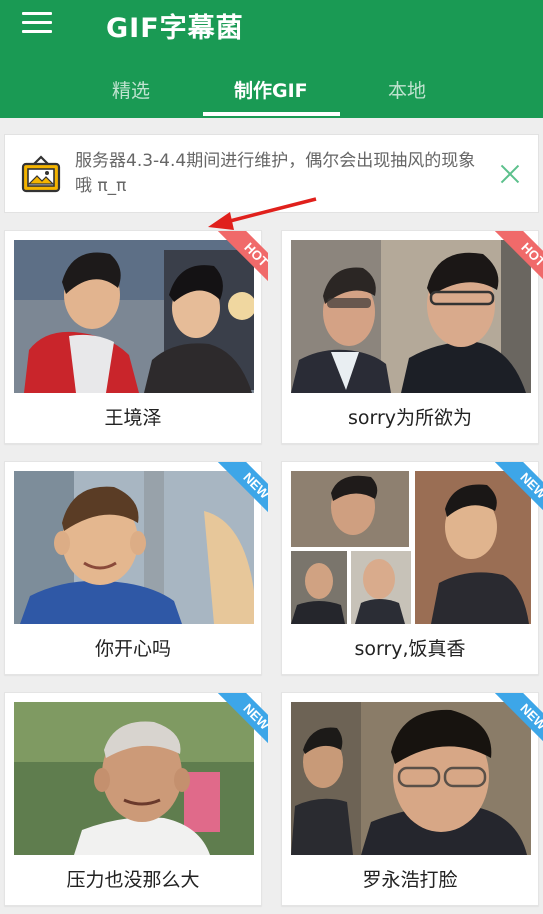 The width and height of the screenshot is (543, 914). Describe the element at coordinates (38, 23) in the screenshot. I see `menu-icon` at that location.